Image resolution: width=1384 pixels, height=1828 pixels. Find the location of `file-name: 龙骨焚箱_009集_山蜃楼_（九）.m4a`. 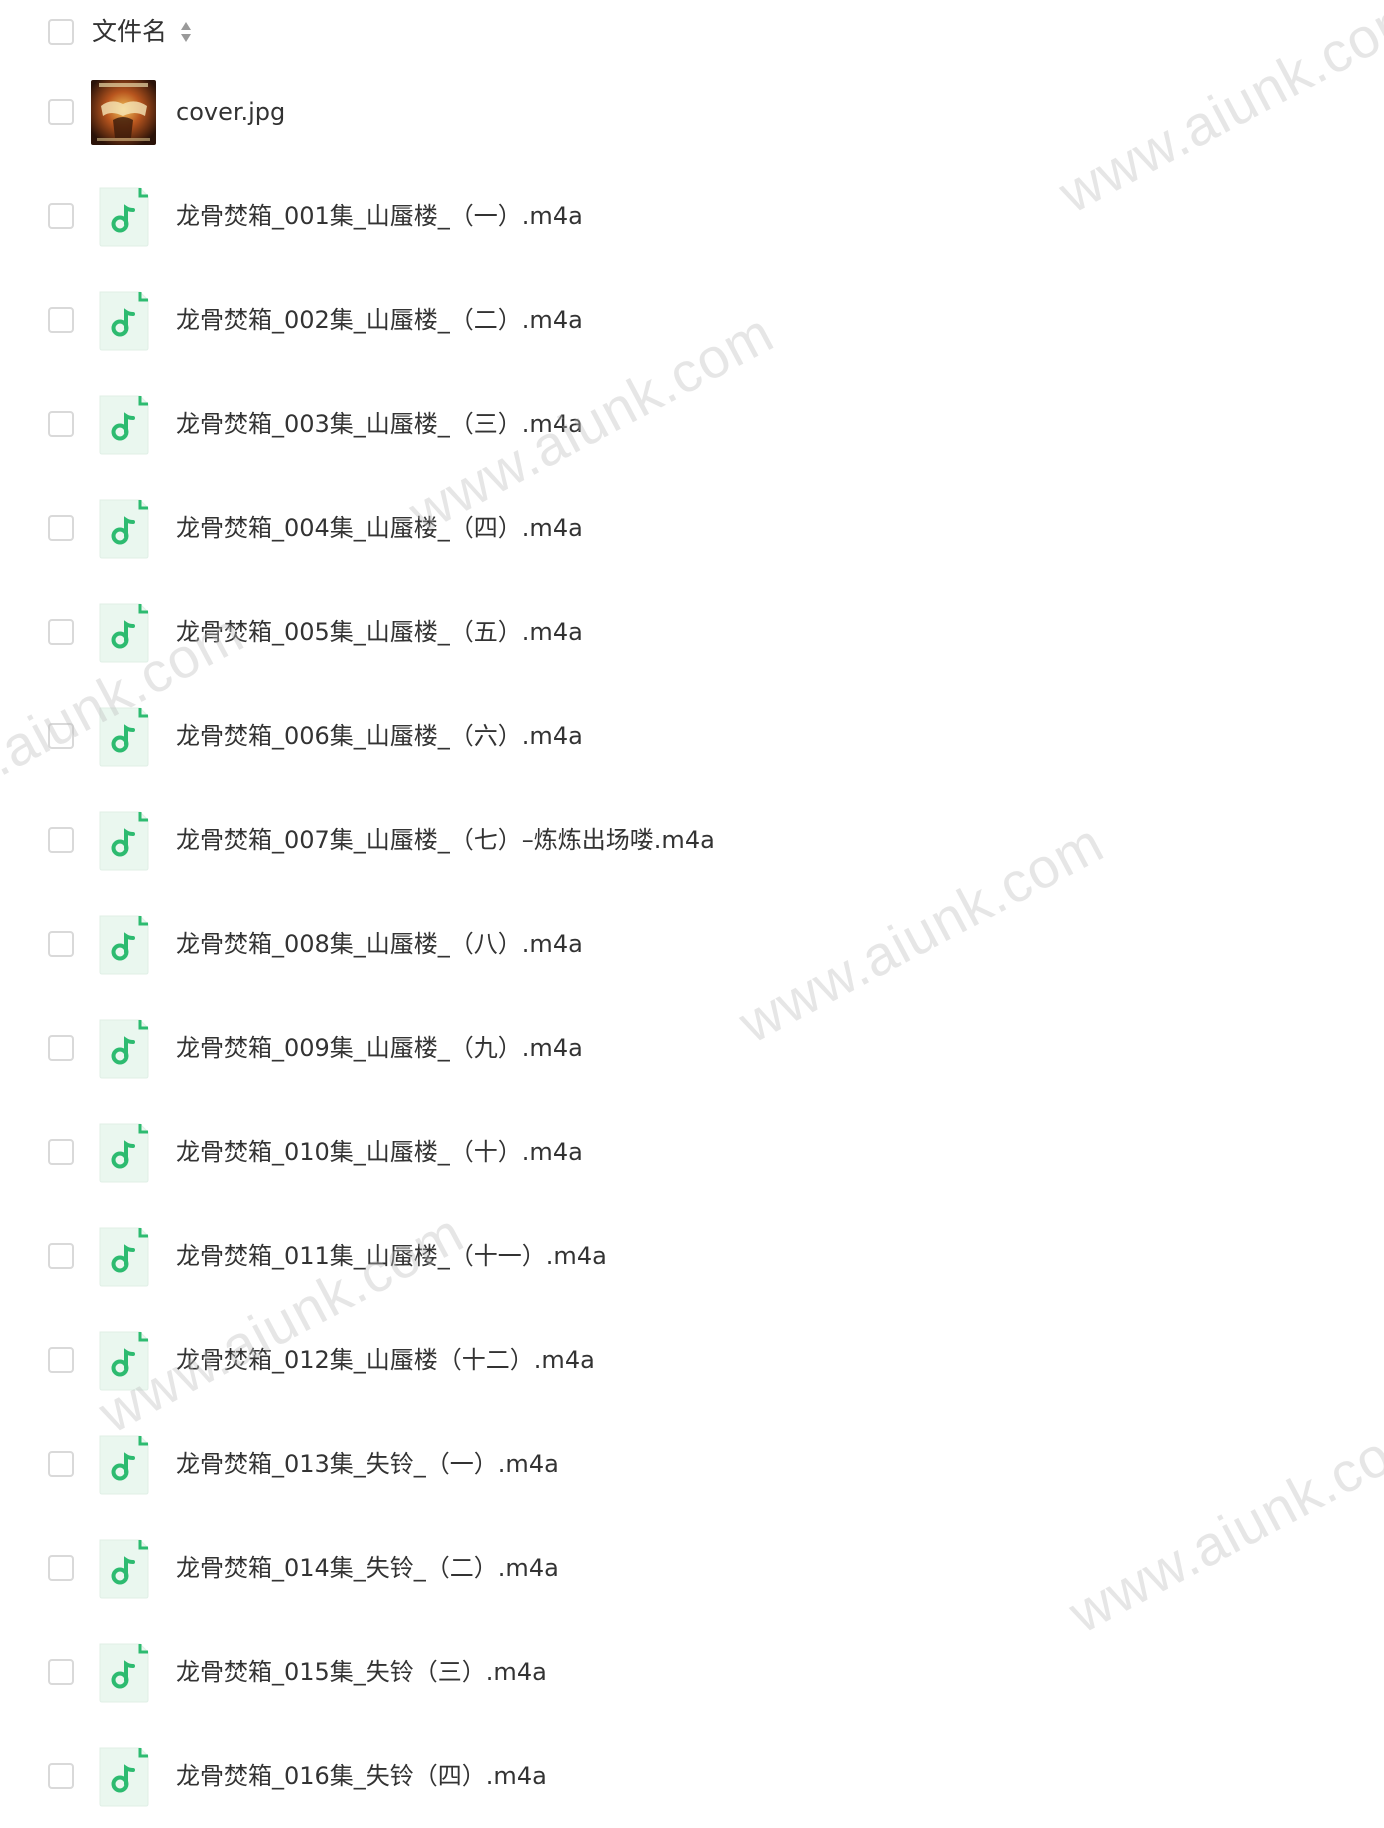

file-name: 龙骨焚箱_009集_山蜃楼_（九）.m4a is located at coordinates (379, 1048).